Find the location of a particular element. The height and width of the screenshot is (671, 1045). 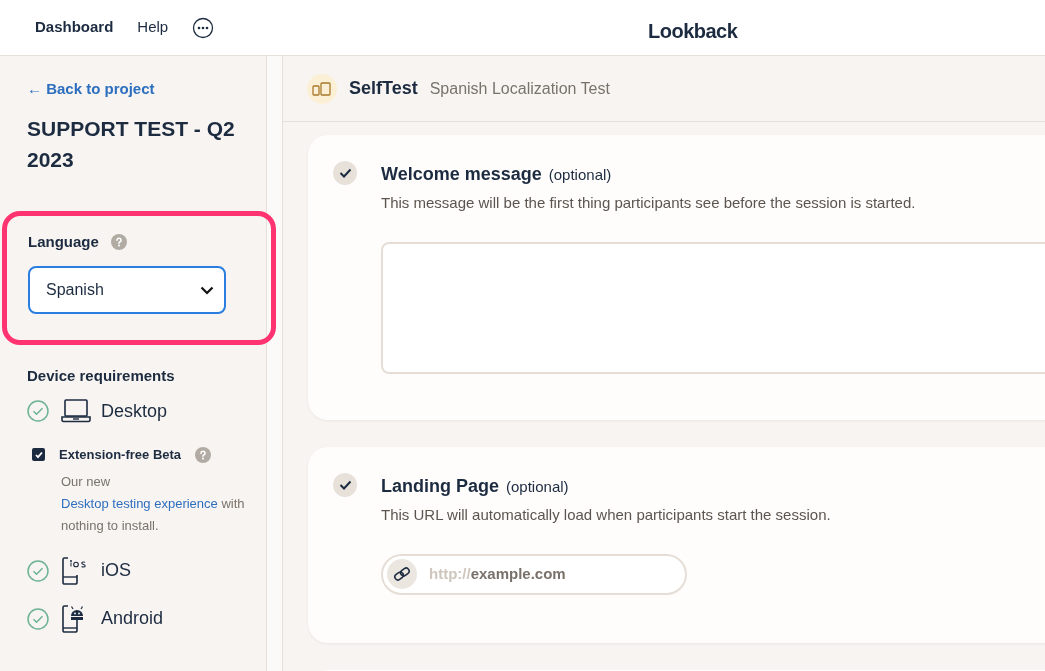

test-subtitle: Spanish Localization Test is located at coordinates (519, 88).